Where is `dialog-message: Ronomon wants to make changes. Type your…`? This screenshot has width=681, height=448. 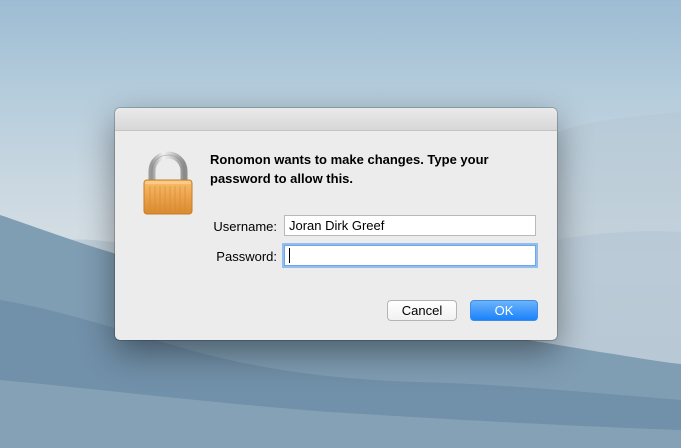
dialog-message: Ronomon wants to make changes. Type your… is located at coordinates (349, 169).